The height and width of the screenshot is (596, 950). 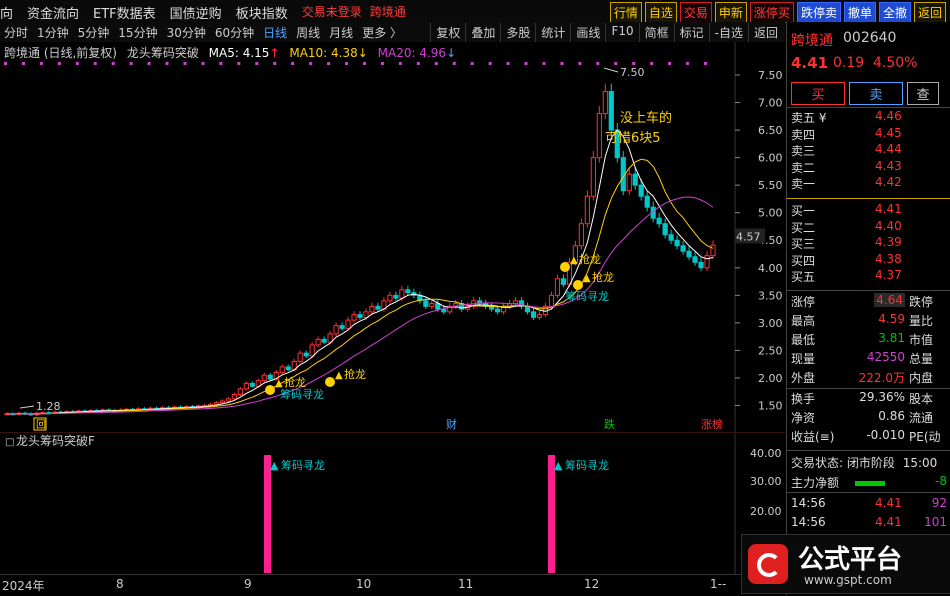 I want to click on buy-button: 买, so click(x=818, y=93).